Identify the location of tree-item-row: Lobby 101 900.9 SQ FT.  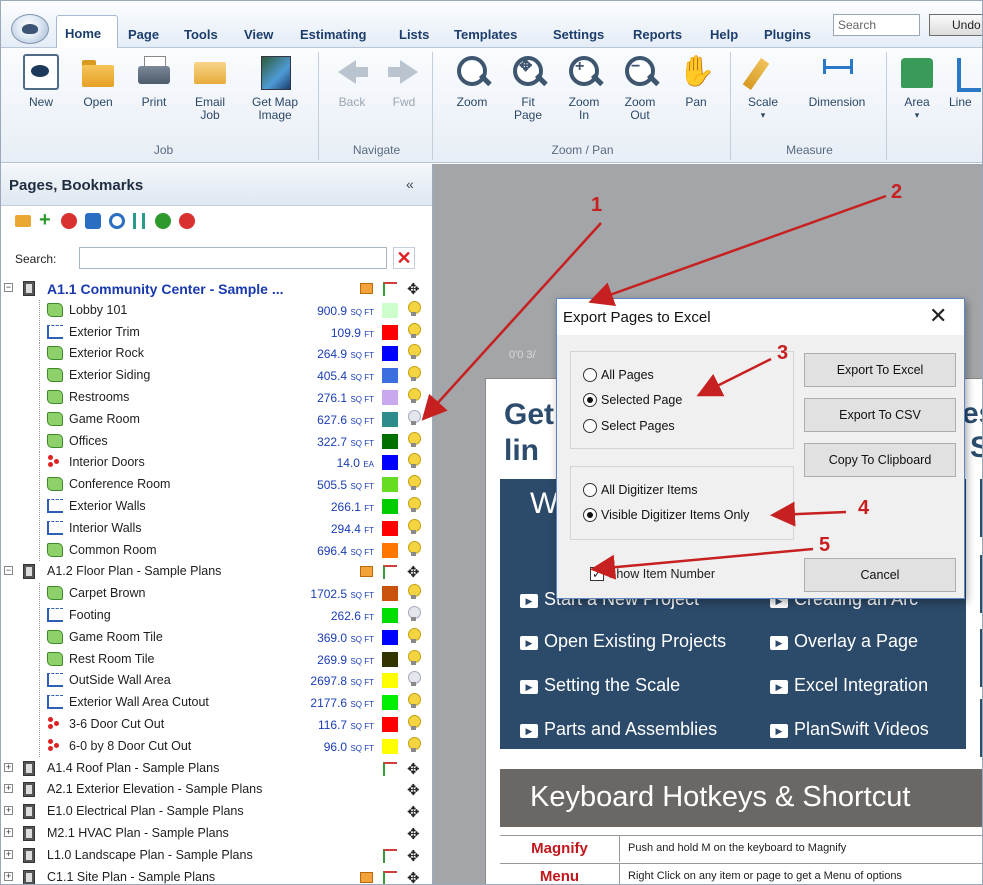
(216, 310).